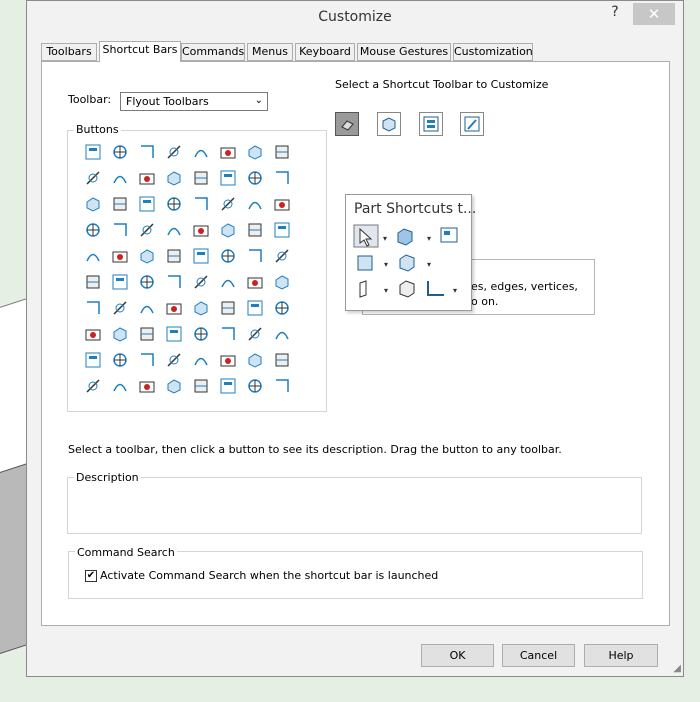  I want to click on tab-customization: Customization, so click(493, 52).